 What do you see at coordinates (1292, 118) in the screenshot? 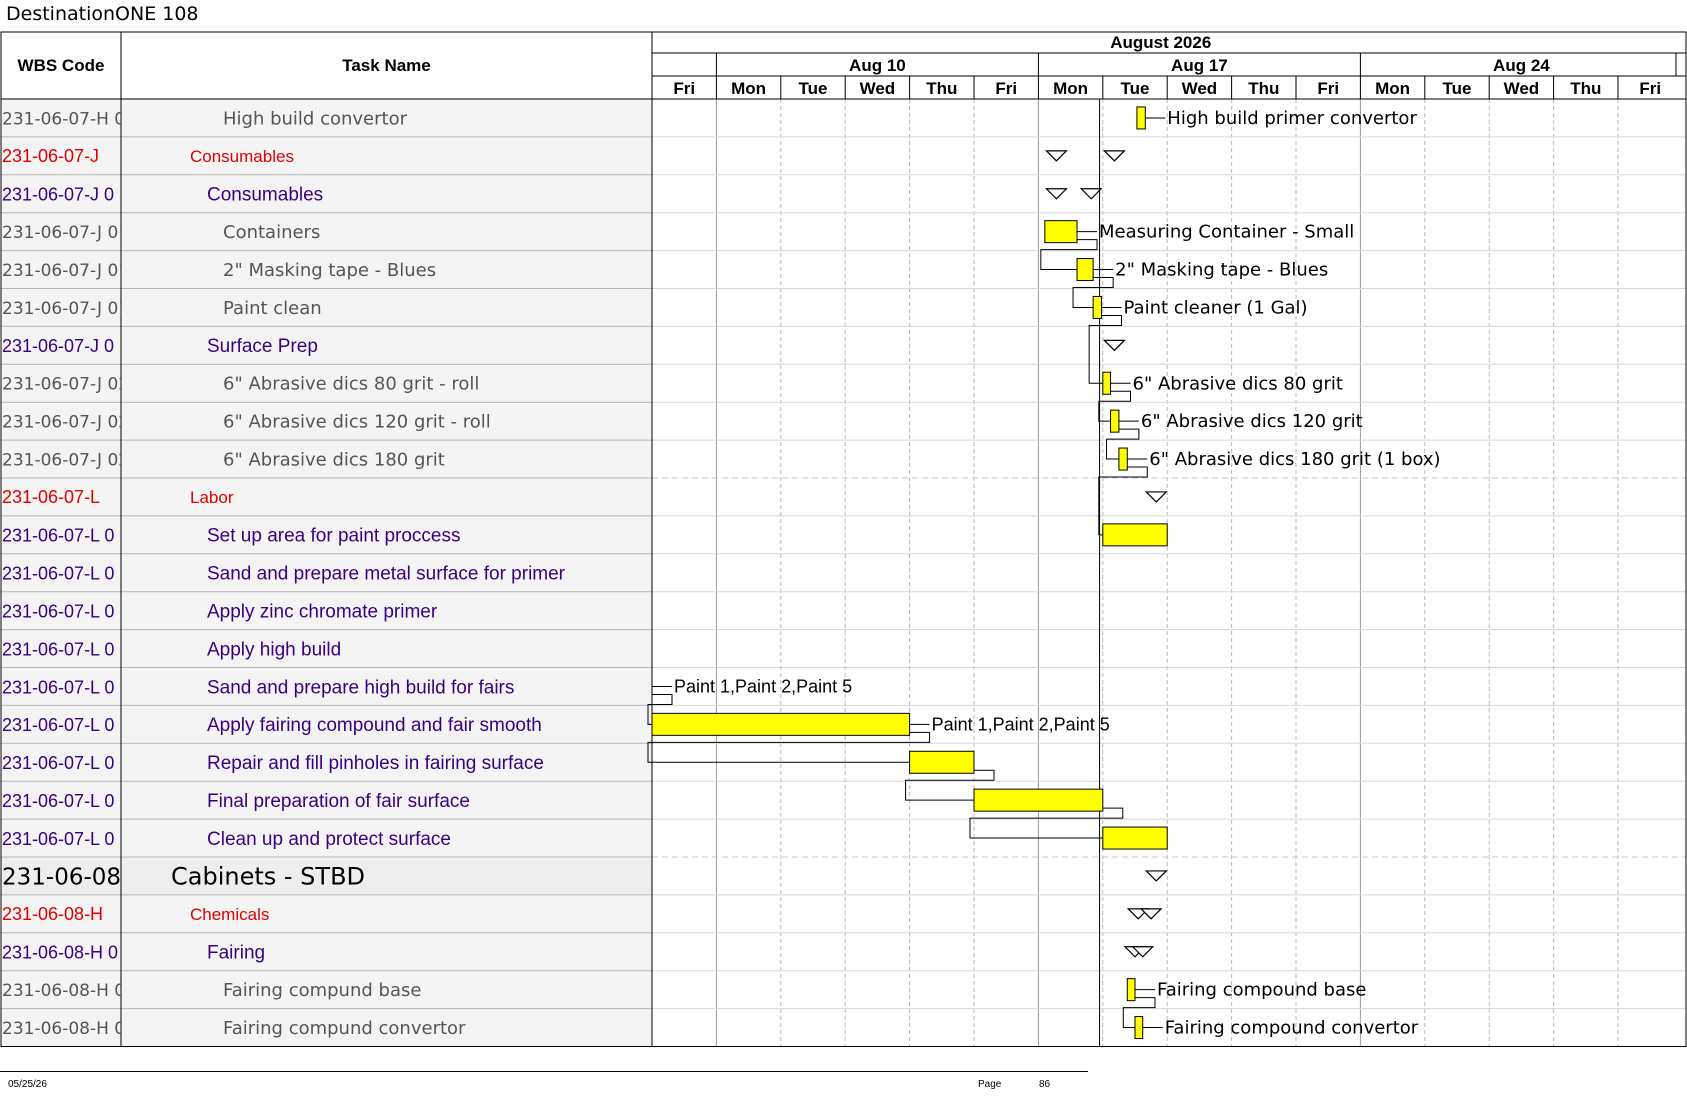
I see `bar-label: High build primer convertor` at bounding box center [1292, 118].